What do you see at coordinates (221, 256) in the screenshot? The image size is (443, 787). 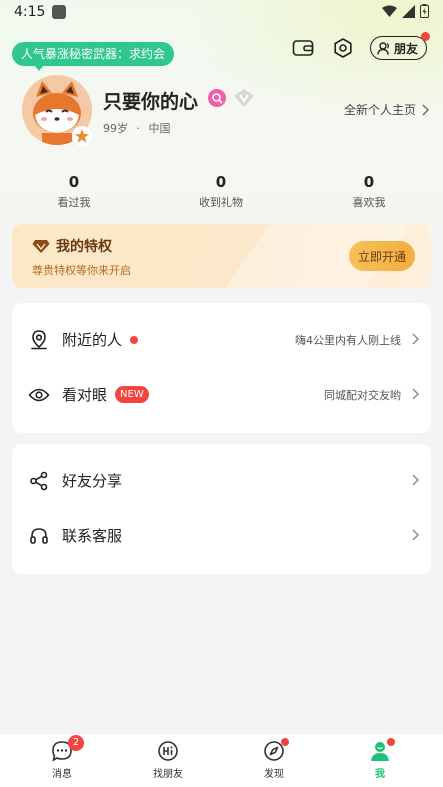 I see `privilege-banner: 我的特权 尊贵特权等你来开启 立即开通` at bounding box center [221, 256].